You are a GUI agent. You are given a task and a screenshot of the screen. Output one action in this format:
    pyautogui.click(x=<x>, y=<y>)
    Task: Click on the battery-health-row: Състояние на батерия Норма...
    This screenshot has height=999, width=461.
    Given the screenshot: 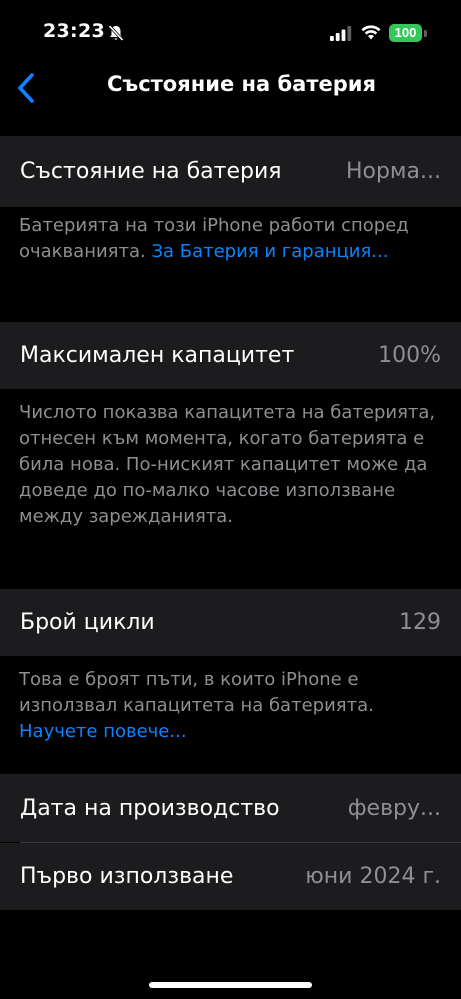 What is the action you would take?
    pyautogui.click(x=230, y=171)
    